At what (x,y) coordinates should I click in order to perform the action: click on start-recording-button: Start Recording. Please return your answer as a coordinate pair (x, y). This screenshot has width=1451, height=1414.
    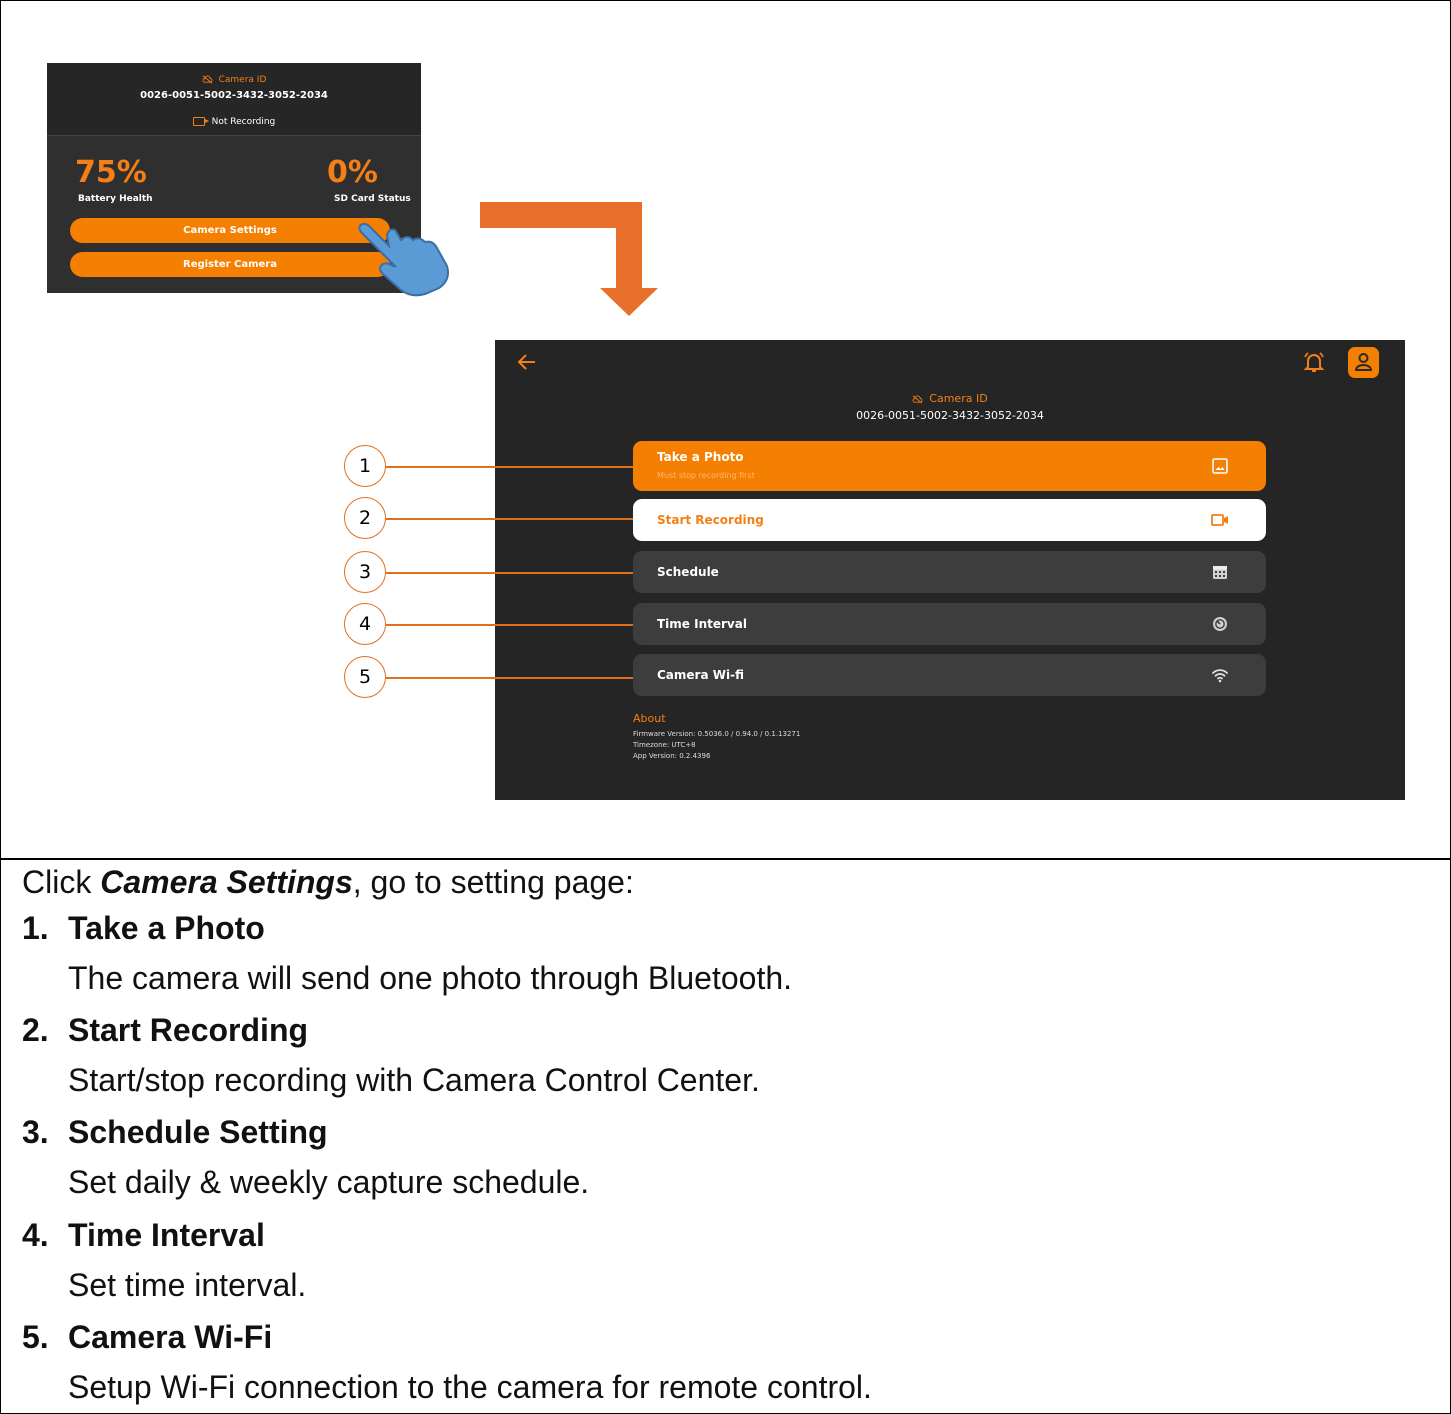
    Looking at the image, I should click on (949, 520).